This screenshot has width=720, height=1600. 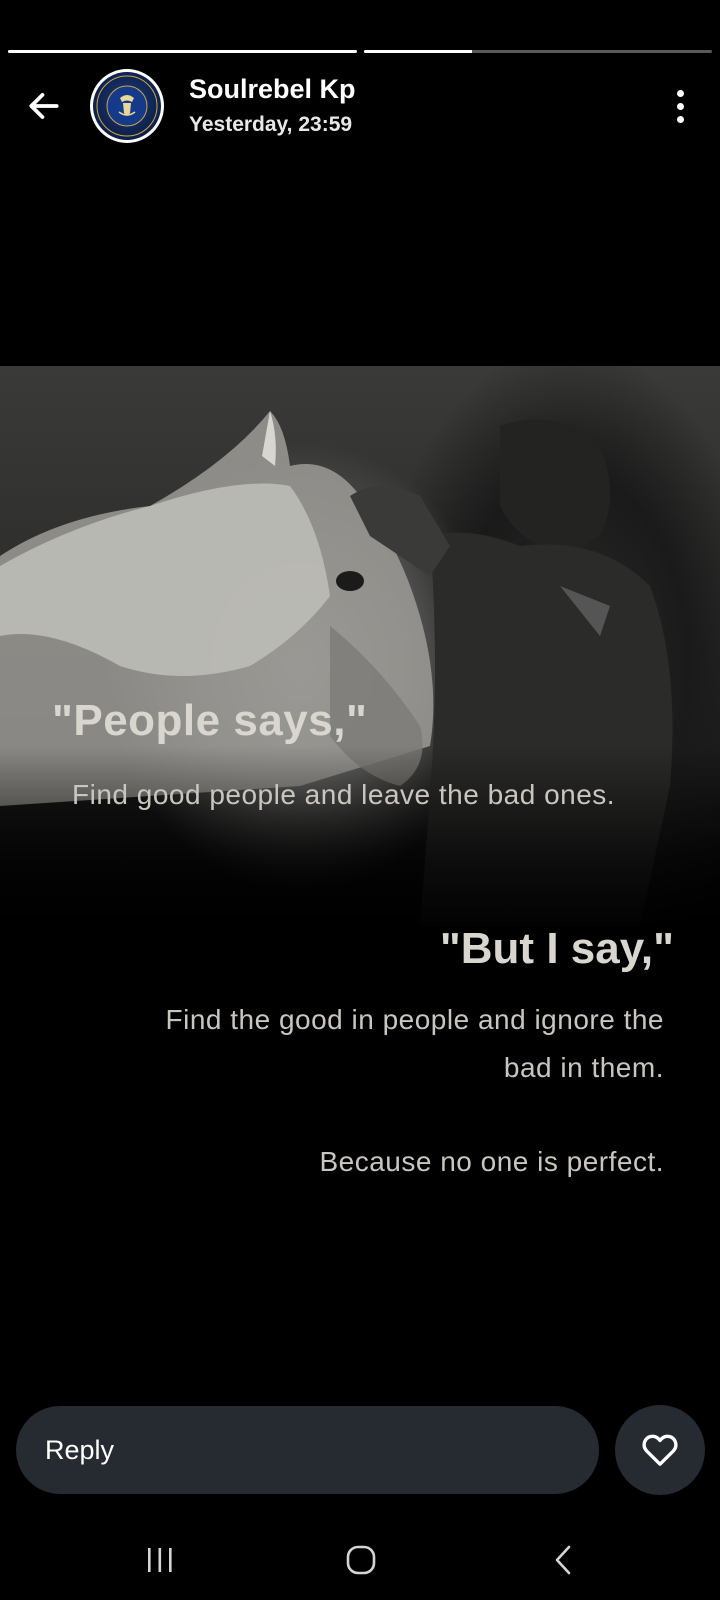 I want to click on more-vertical-icon, so click(x=680, y=93).